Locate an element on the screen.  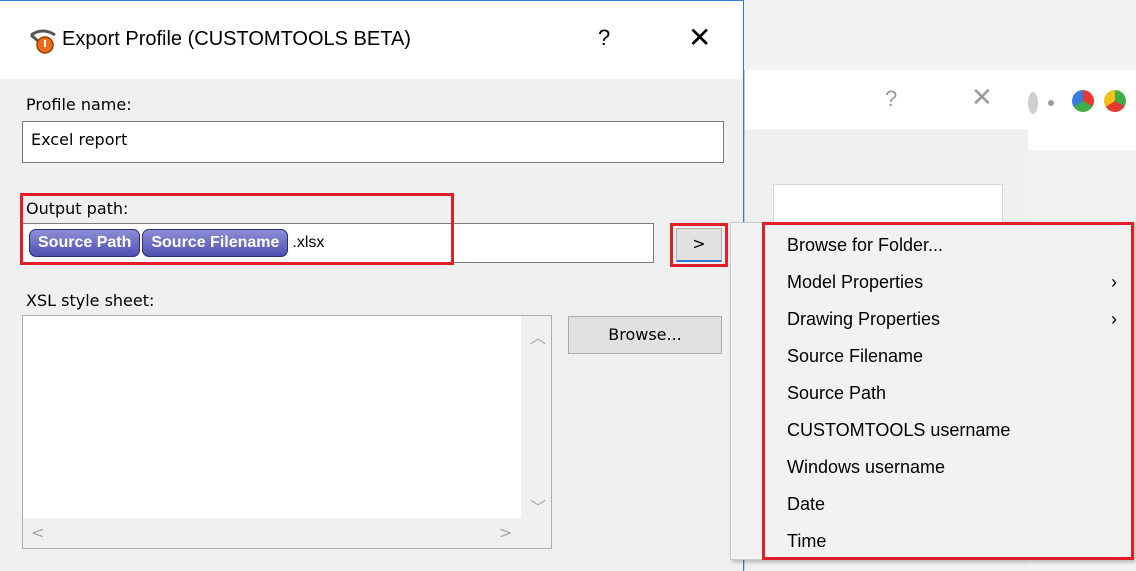
background-help-button: ? is located at coordinates (891, 99).